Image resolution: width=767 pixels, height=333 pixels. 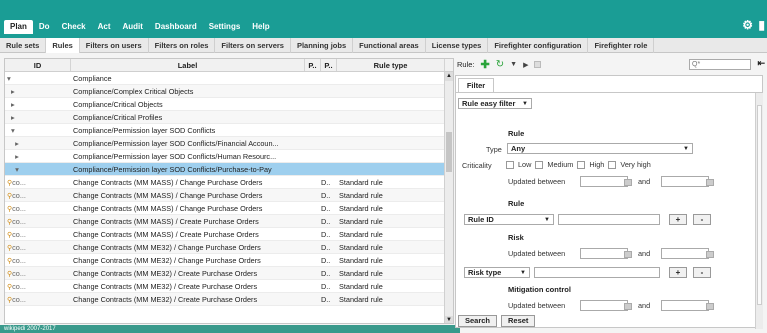 I want to click on add-rule-icon: ✚, so click(x=485, y=64).